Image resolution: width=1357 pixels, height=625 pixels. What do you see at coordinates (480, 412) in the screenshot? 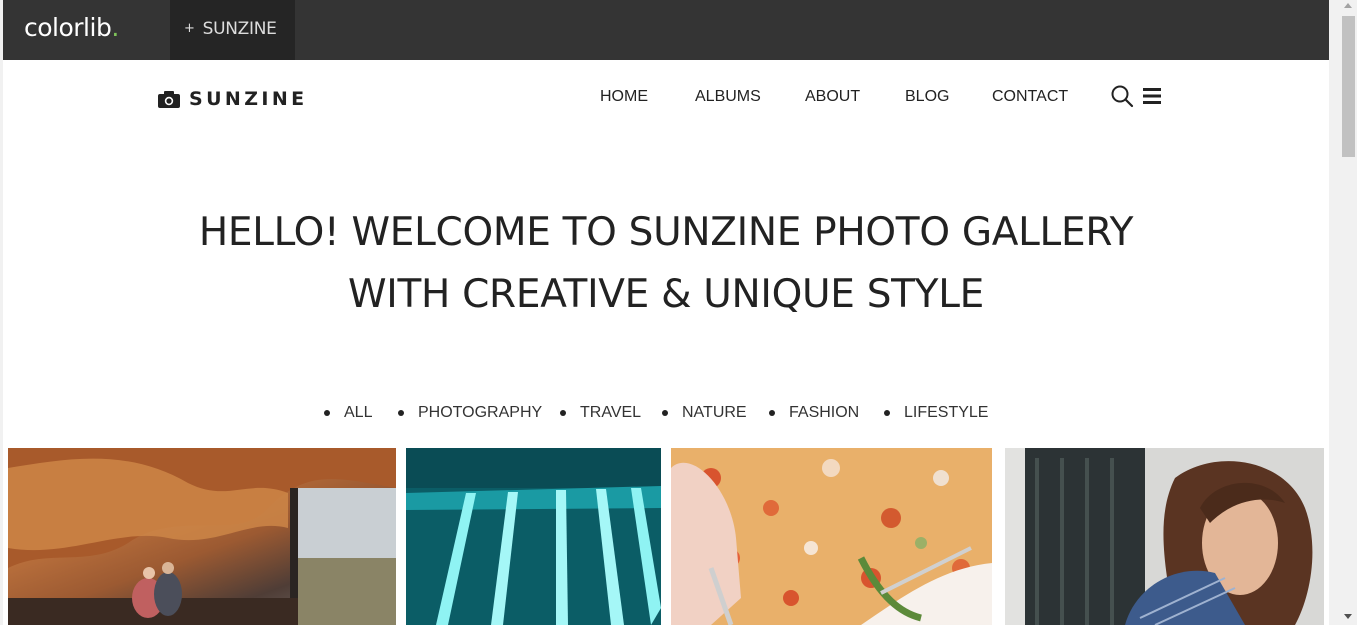
I see `filter-label: PHOTOGRAPHY` at bounding box center [480, 412].